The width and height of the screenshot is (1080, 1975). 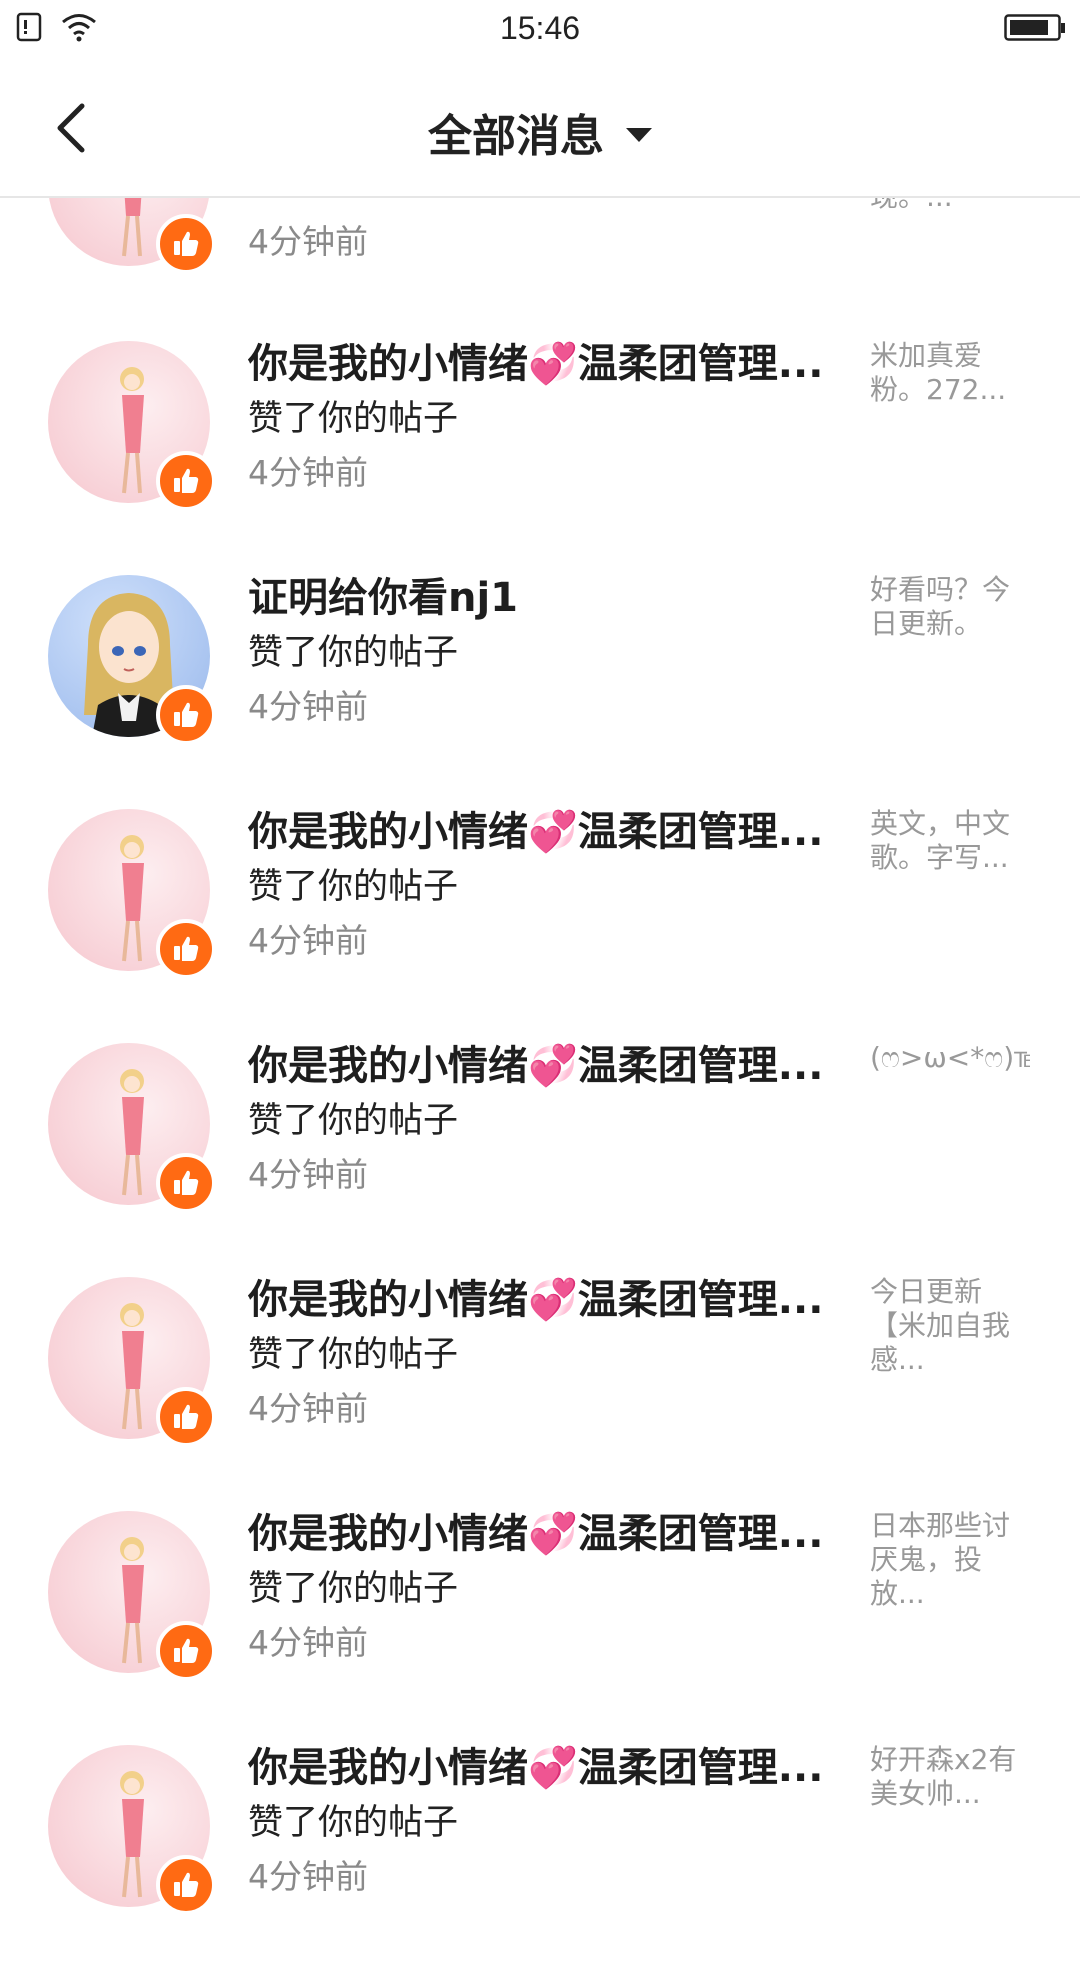 I want to click on battery-icon, so click(x=1034, y=27).